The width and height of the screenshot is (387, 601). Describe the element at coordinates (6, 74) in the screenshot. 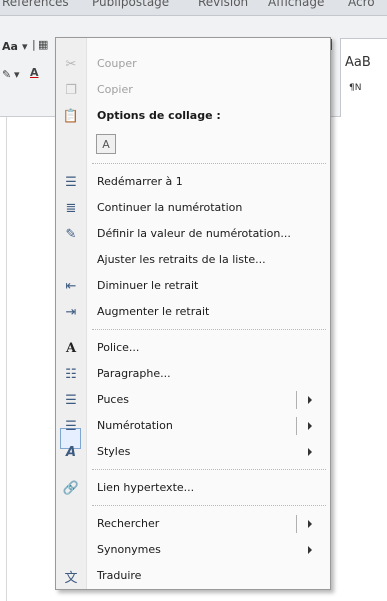

I see `highlight-icon: ✎` at that location.